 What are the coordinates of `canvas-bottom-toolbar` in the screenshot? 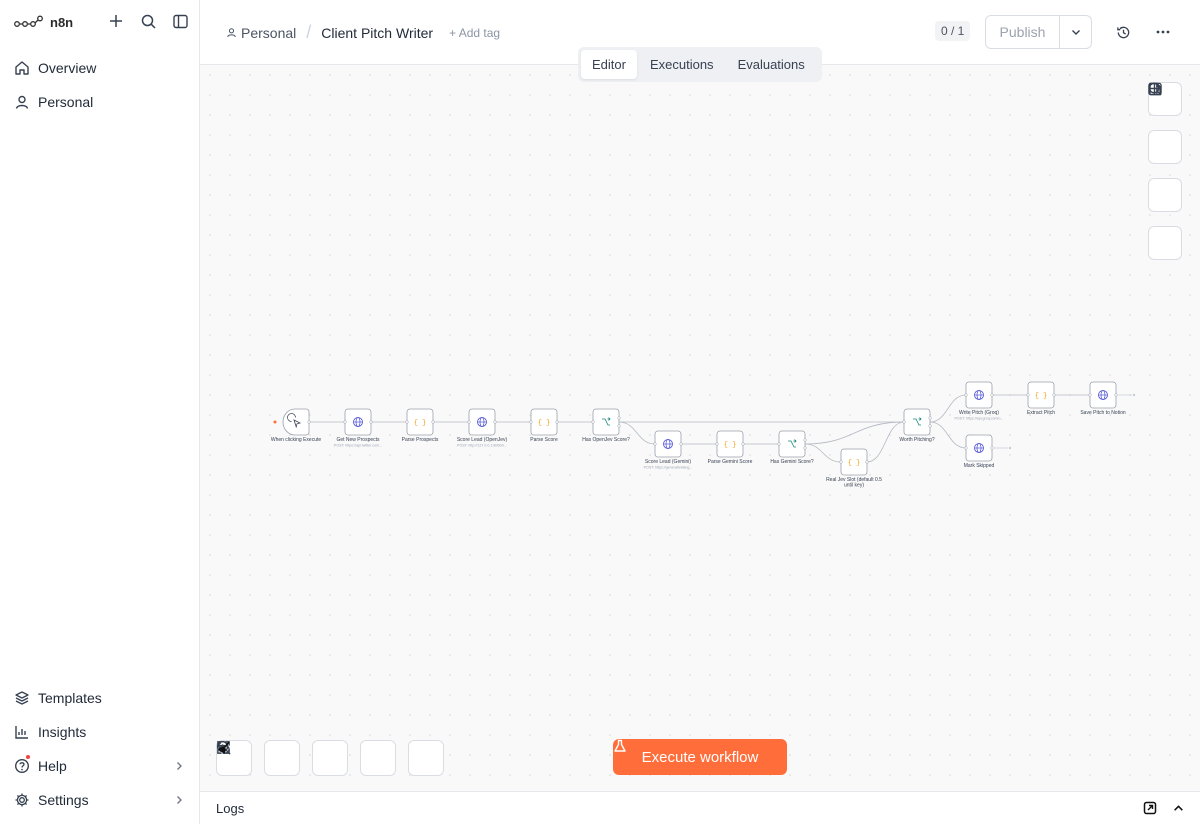 It's located at (330, 758).